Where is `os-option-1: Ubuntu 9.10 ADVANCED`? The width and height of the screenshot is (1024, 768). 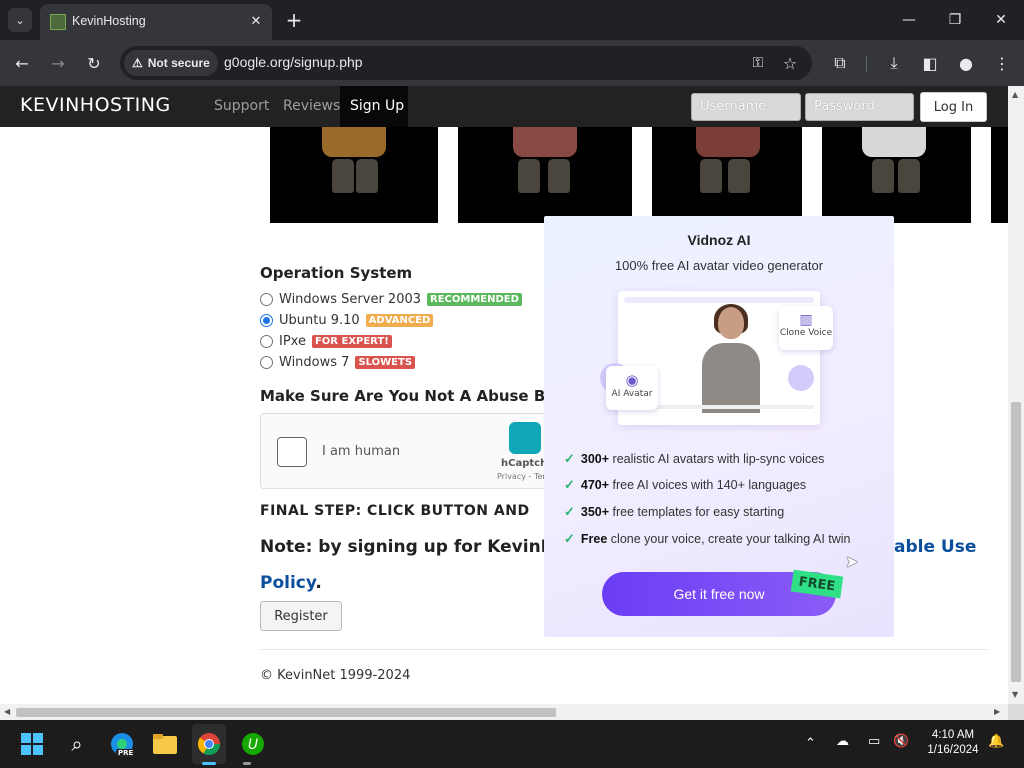 os-option-1: Ubuntu 9.10 ADVANCED is located at coordinates (347, 320).